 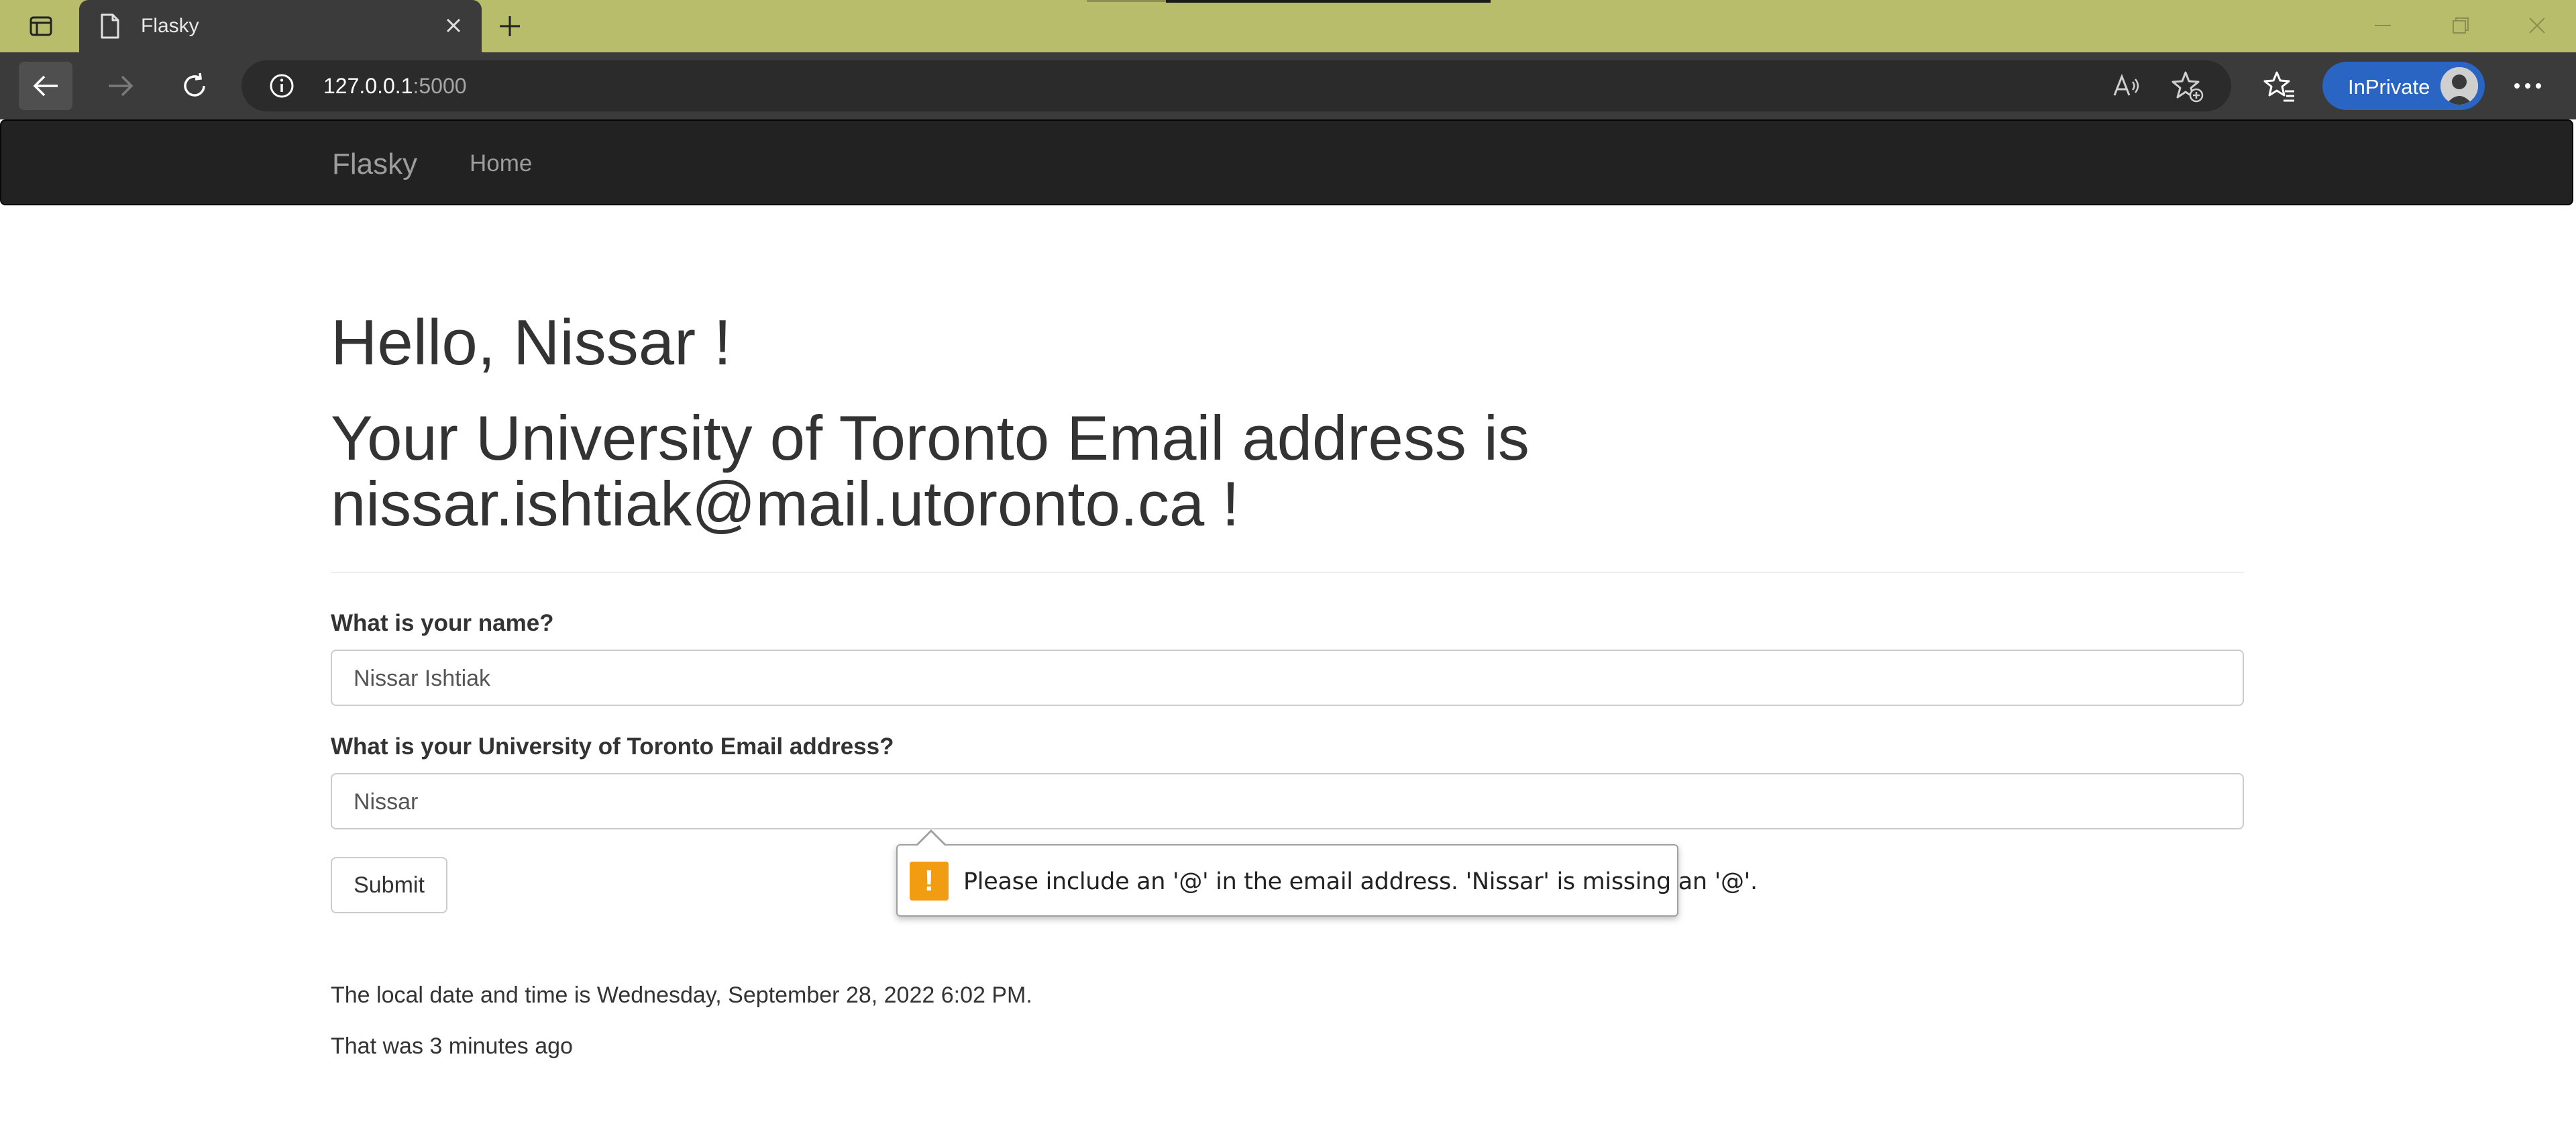 I want to click on site-navbar: Flasky Home, so click(x=1286, y=162).